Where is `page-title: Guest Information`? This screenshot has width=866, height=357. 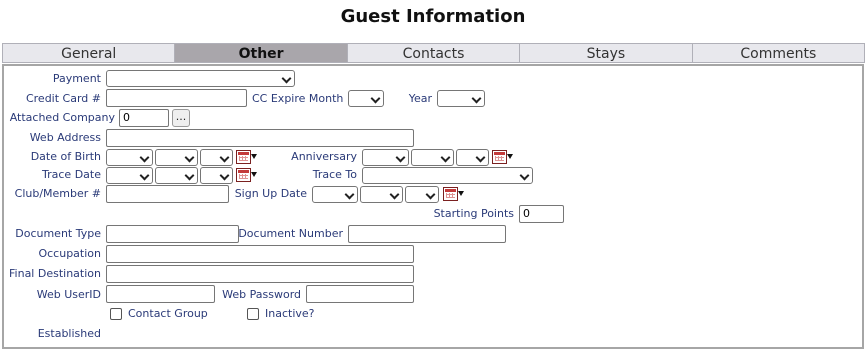
page-title: Guest Information is located at coordinates (433, 16).